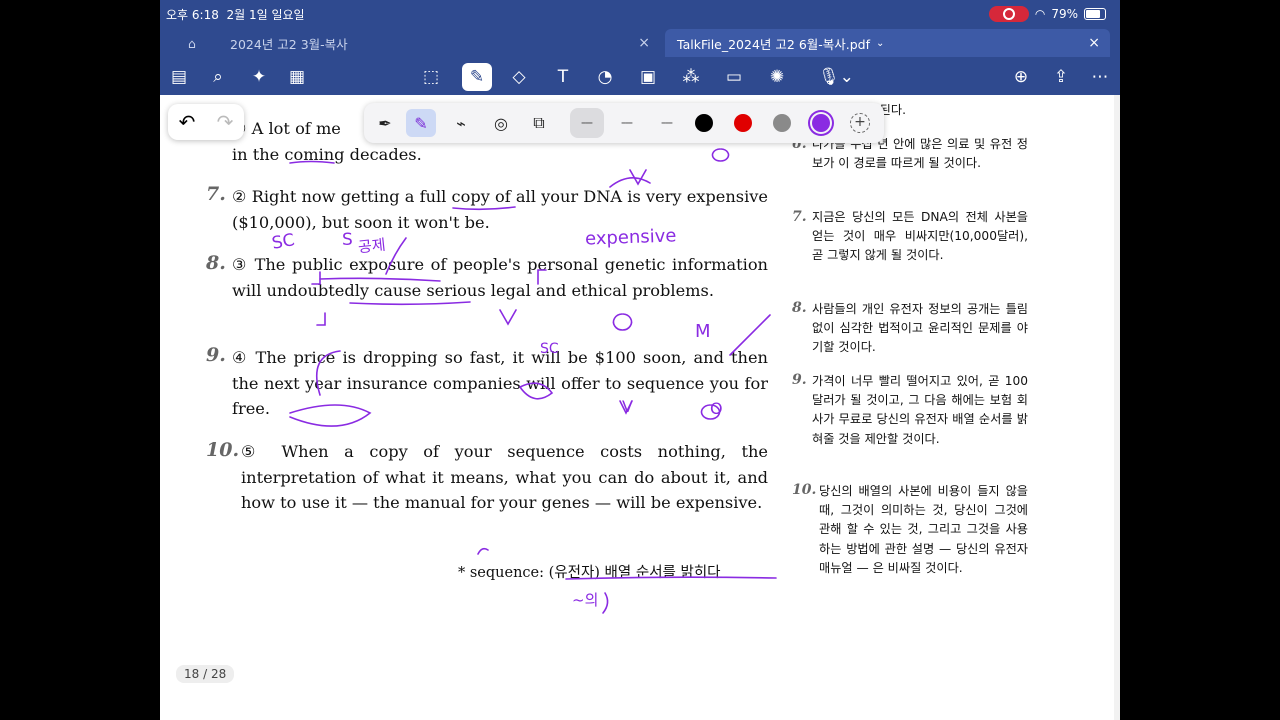  Describe the element at coordinates (704, 123) in the screenshot. I see `color-black-swatch` at that location.